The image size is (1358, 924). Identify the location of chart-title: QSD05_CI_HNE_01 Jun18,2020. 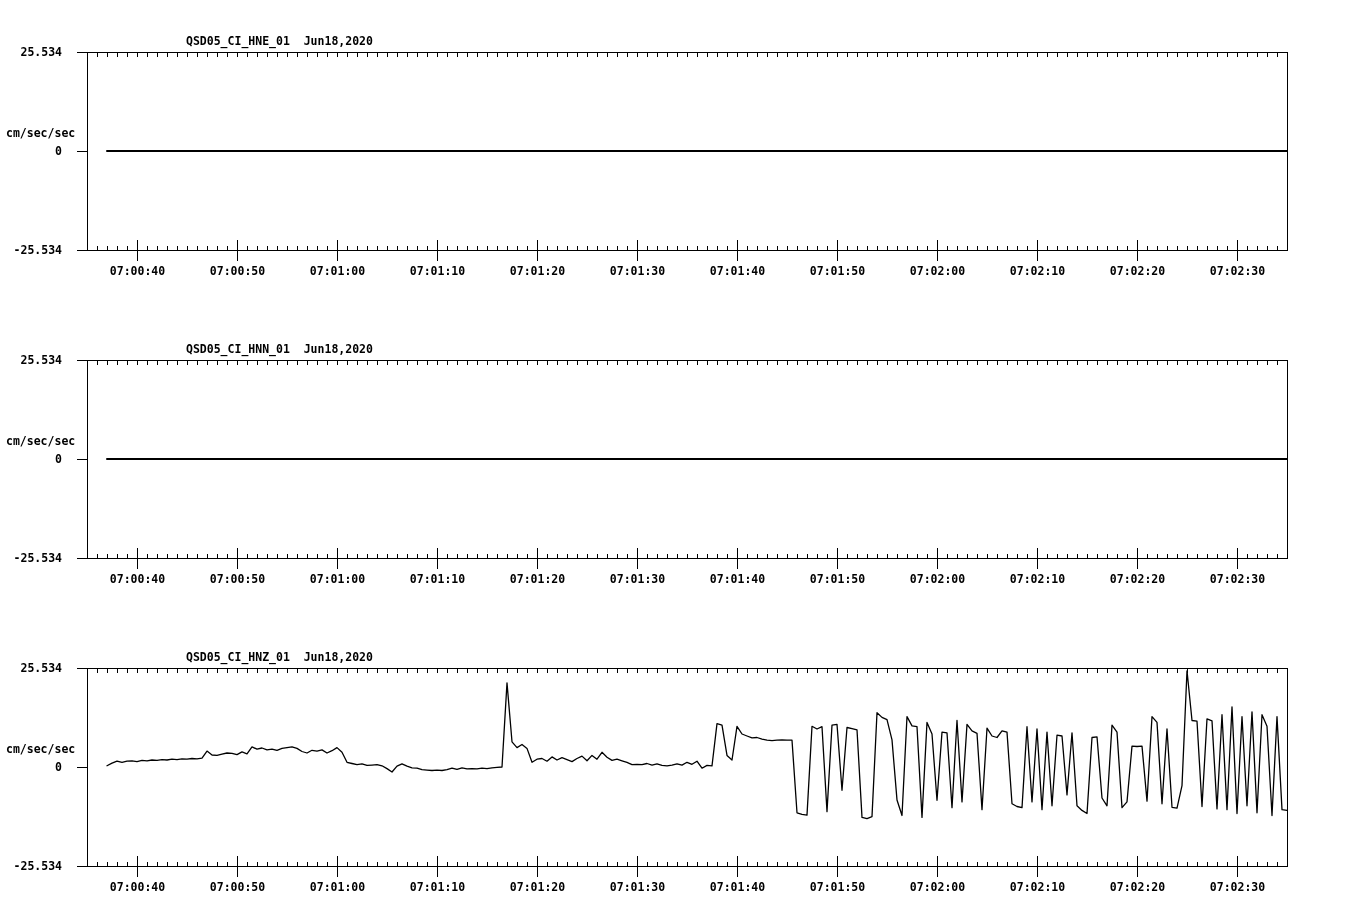
(279, 41).